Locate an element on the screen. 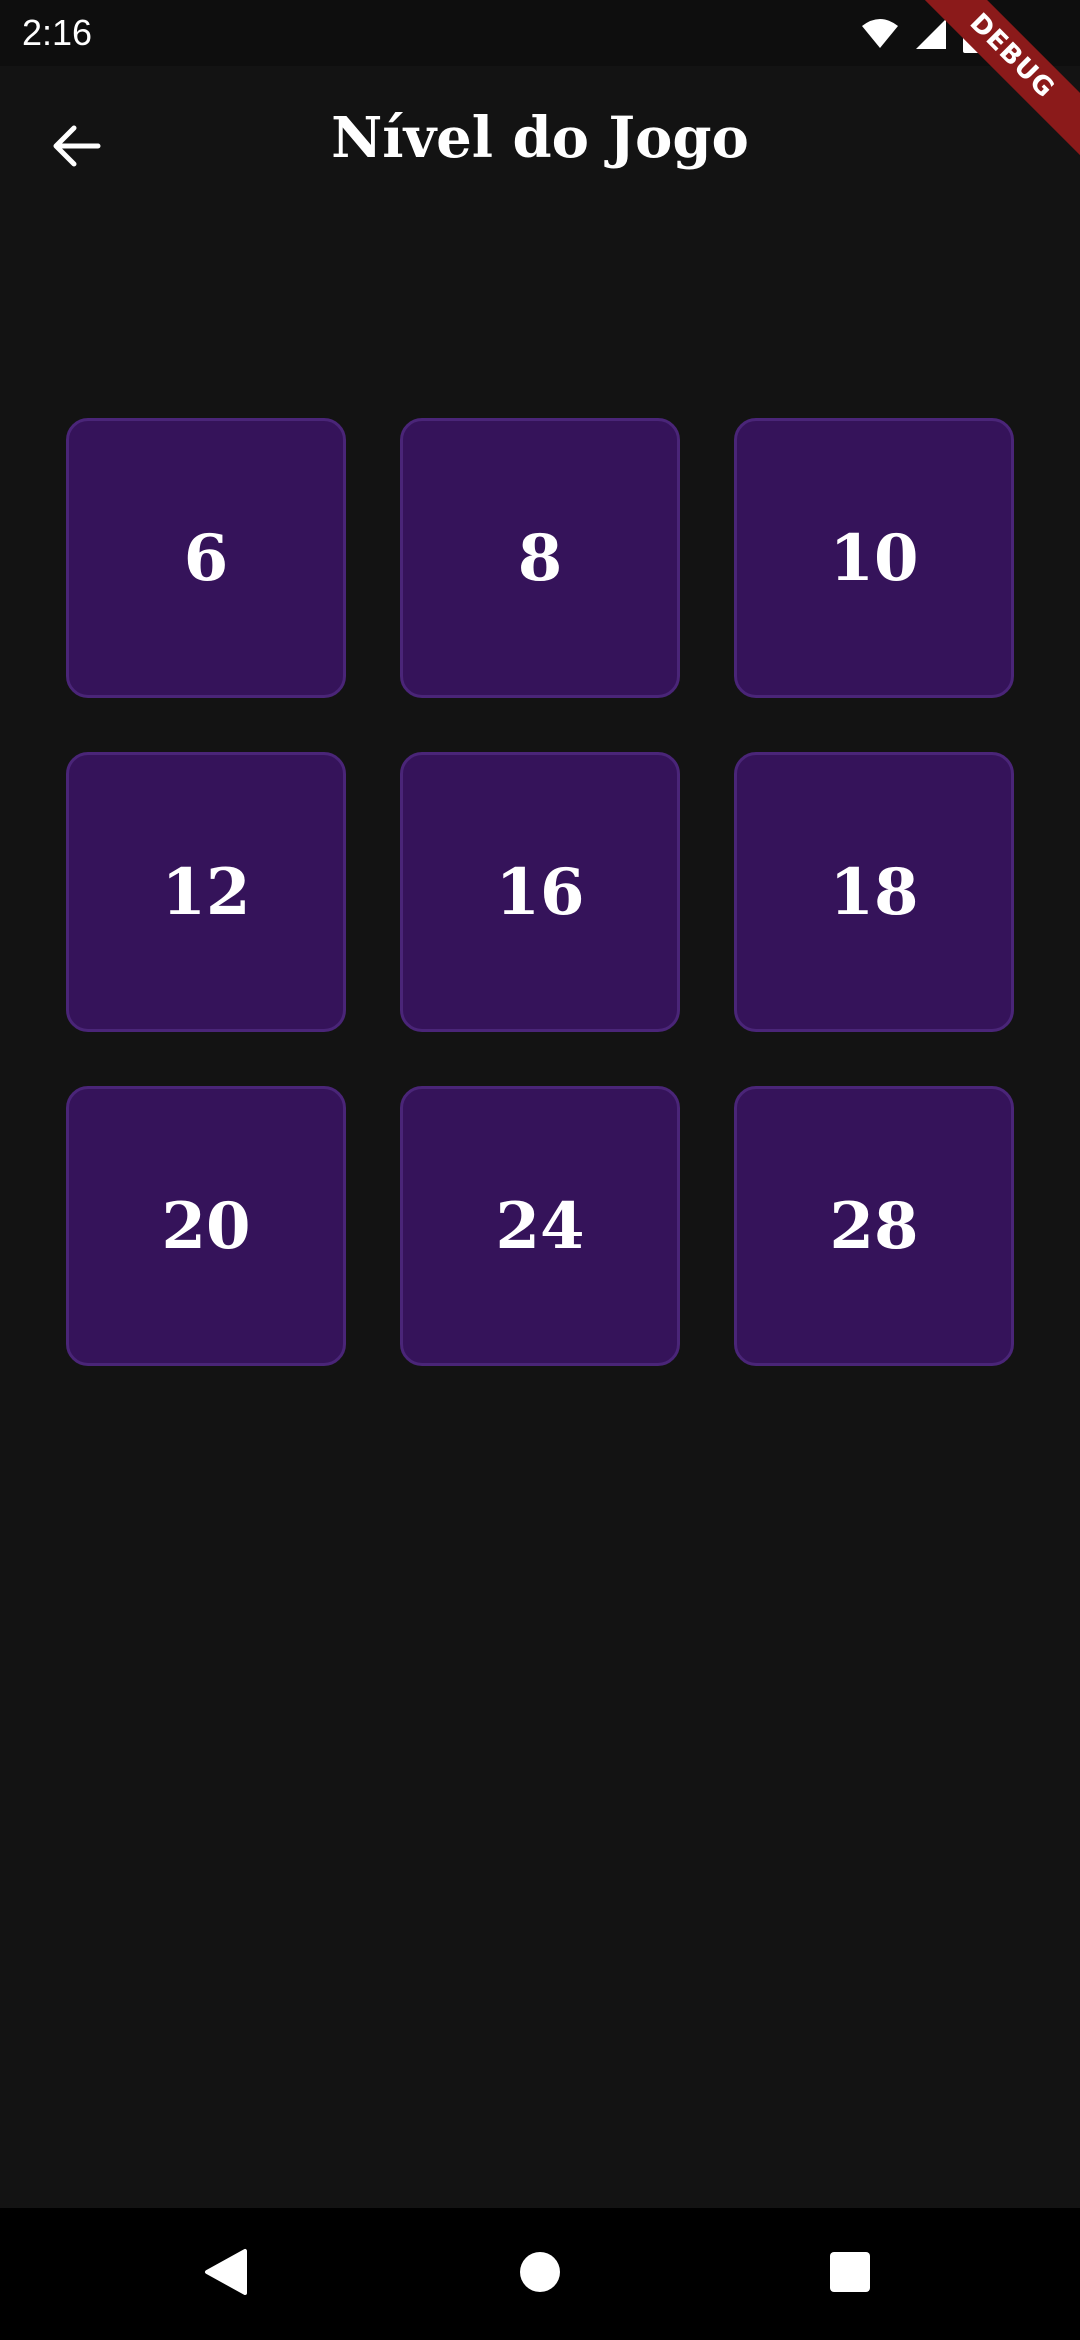  app-bar: Nível do Jogo is located at coordinates (540, 141).